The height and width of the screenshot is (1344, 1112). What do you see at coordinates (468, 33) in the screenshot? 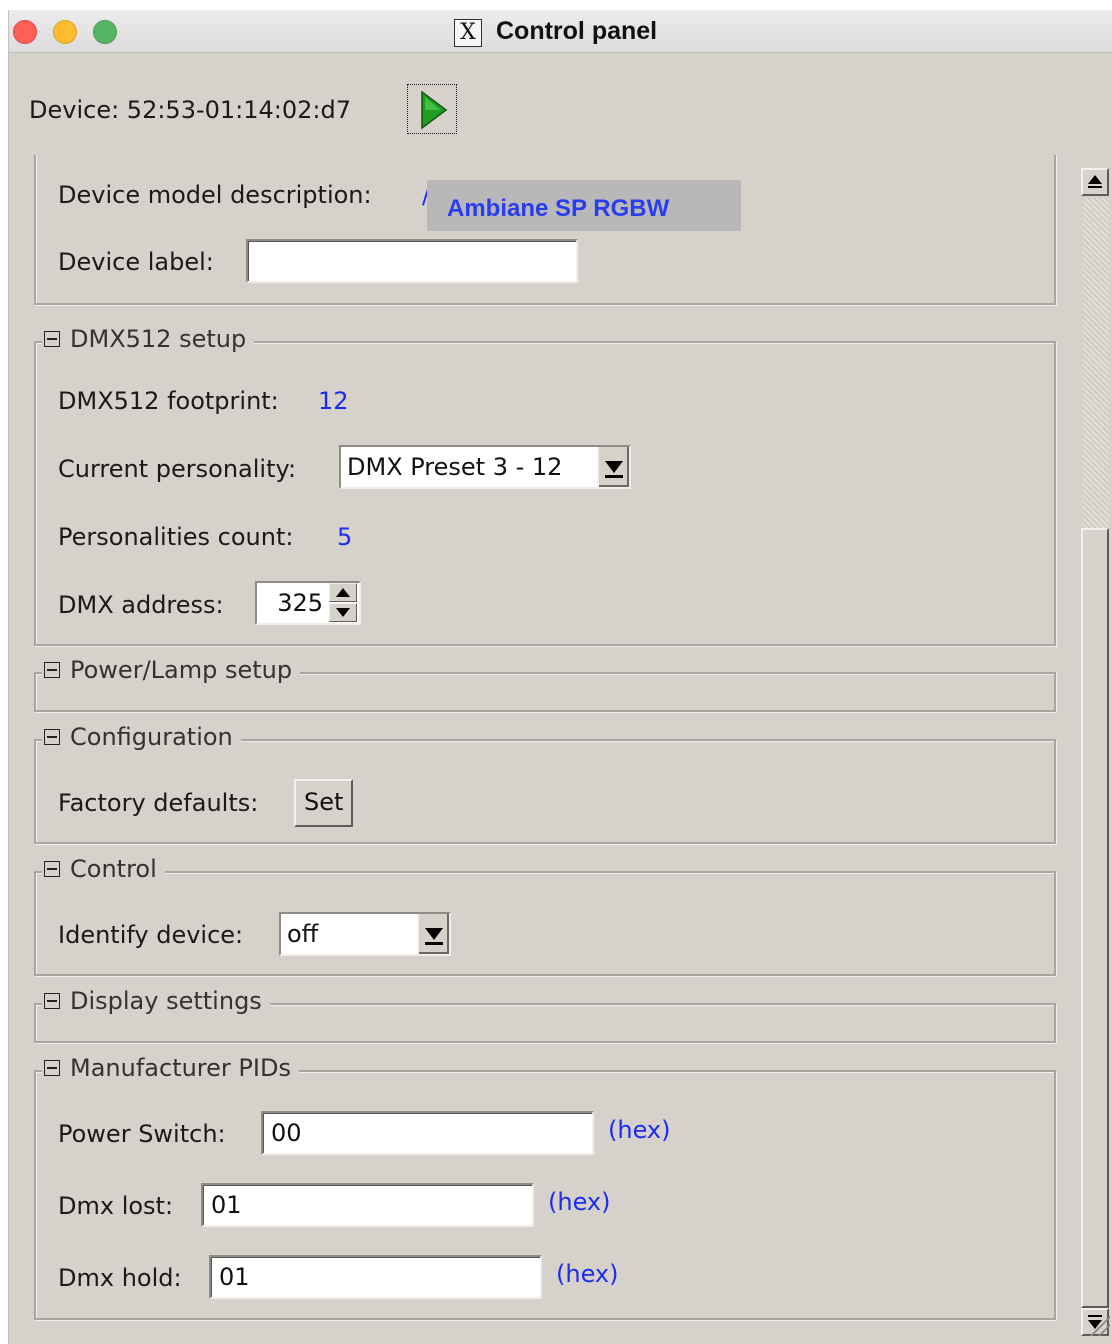
I see `x11-logo-icon: X` at bounding box center [468, 33].